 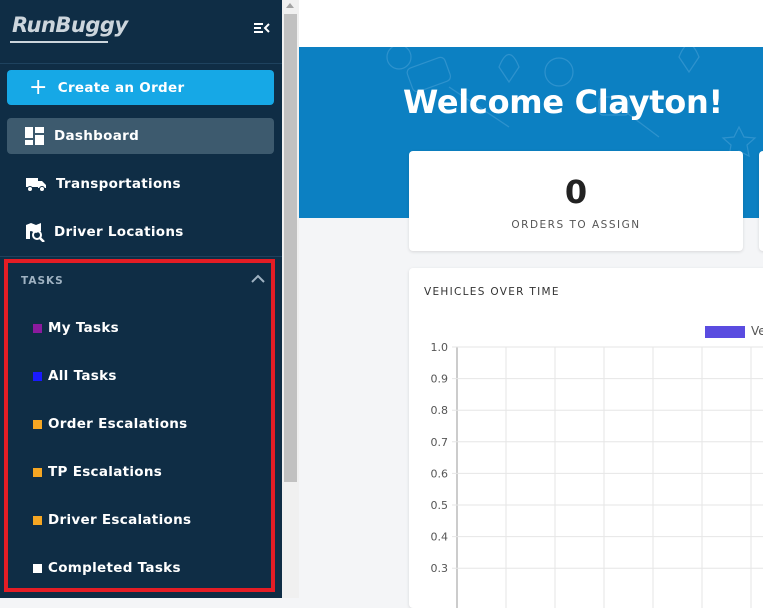 I want to click on sidebar-item-driver-escalations: Driver Escalations, so click(x=112, y=520).